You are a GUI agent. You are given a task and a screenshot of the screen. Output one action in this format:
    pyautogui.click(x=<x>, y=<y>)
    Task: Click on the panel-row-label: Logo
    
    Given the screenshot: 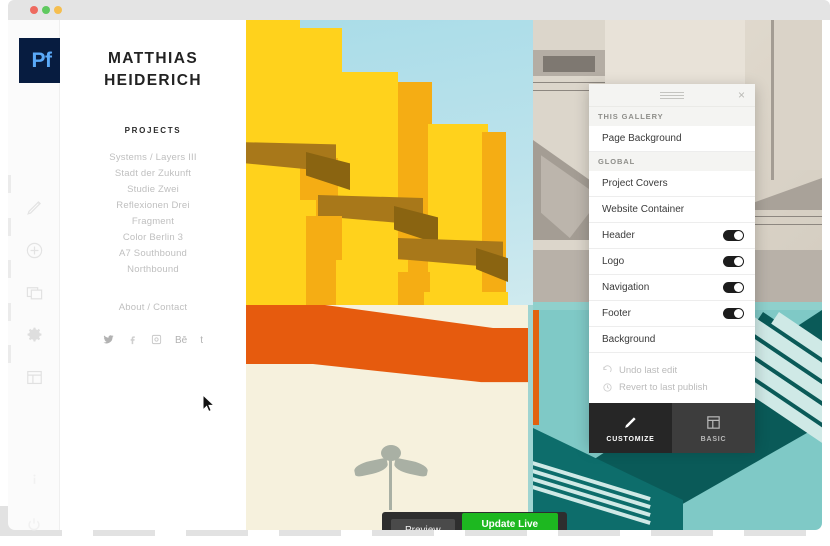 What is the action you would take?
    pyautogui.click(x=613, y=261)
    